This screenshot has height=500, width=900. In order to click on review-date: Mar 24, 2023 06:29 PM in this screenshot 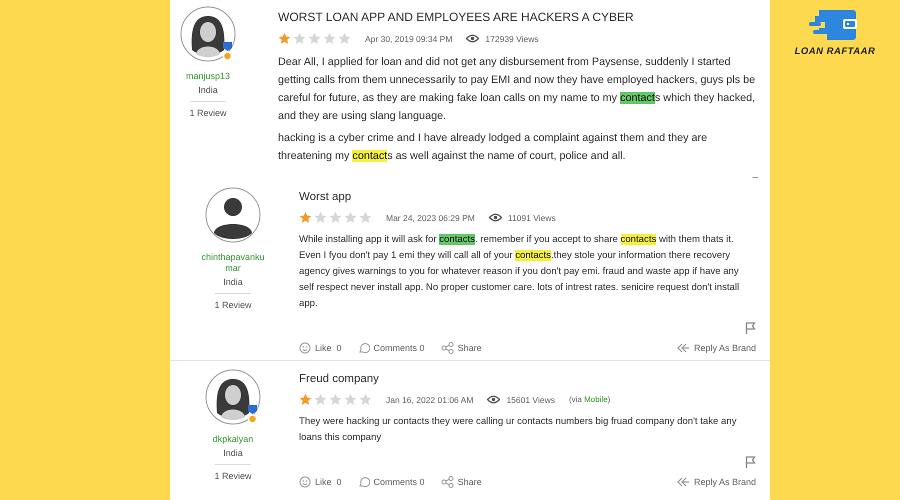, I will do `click(430, 217)`.